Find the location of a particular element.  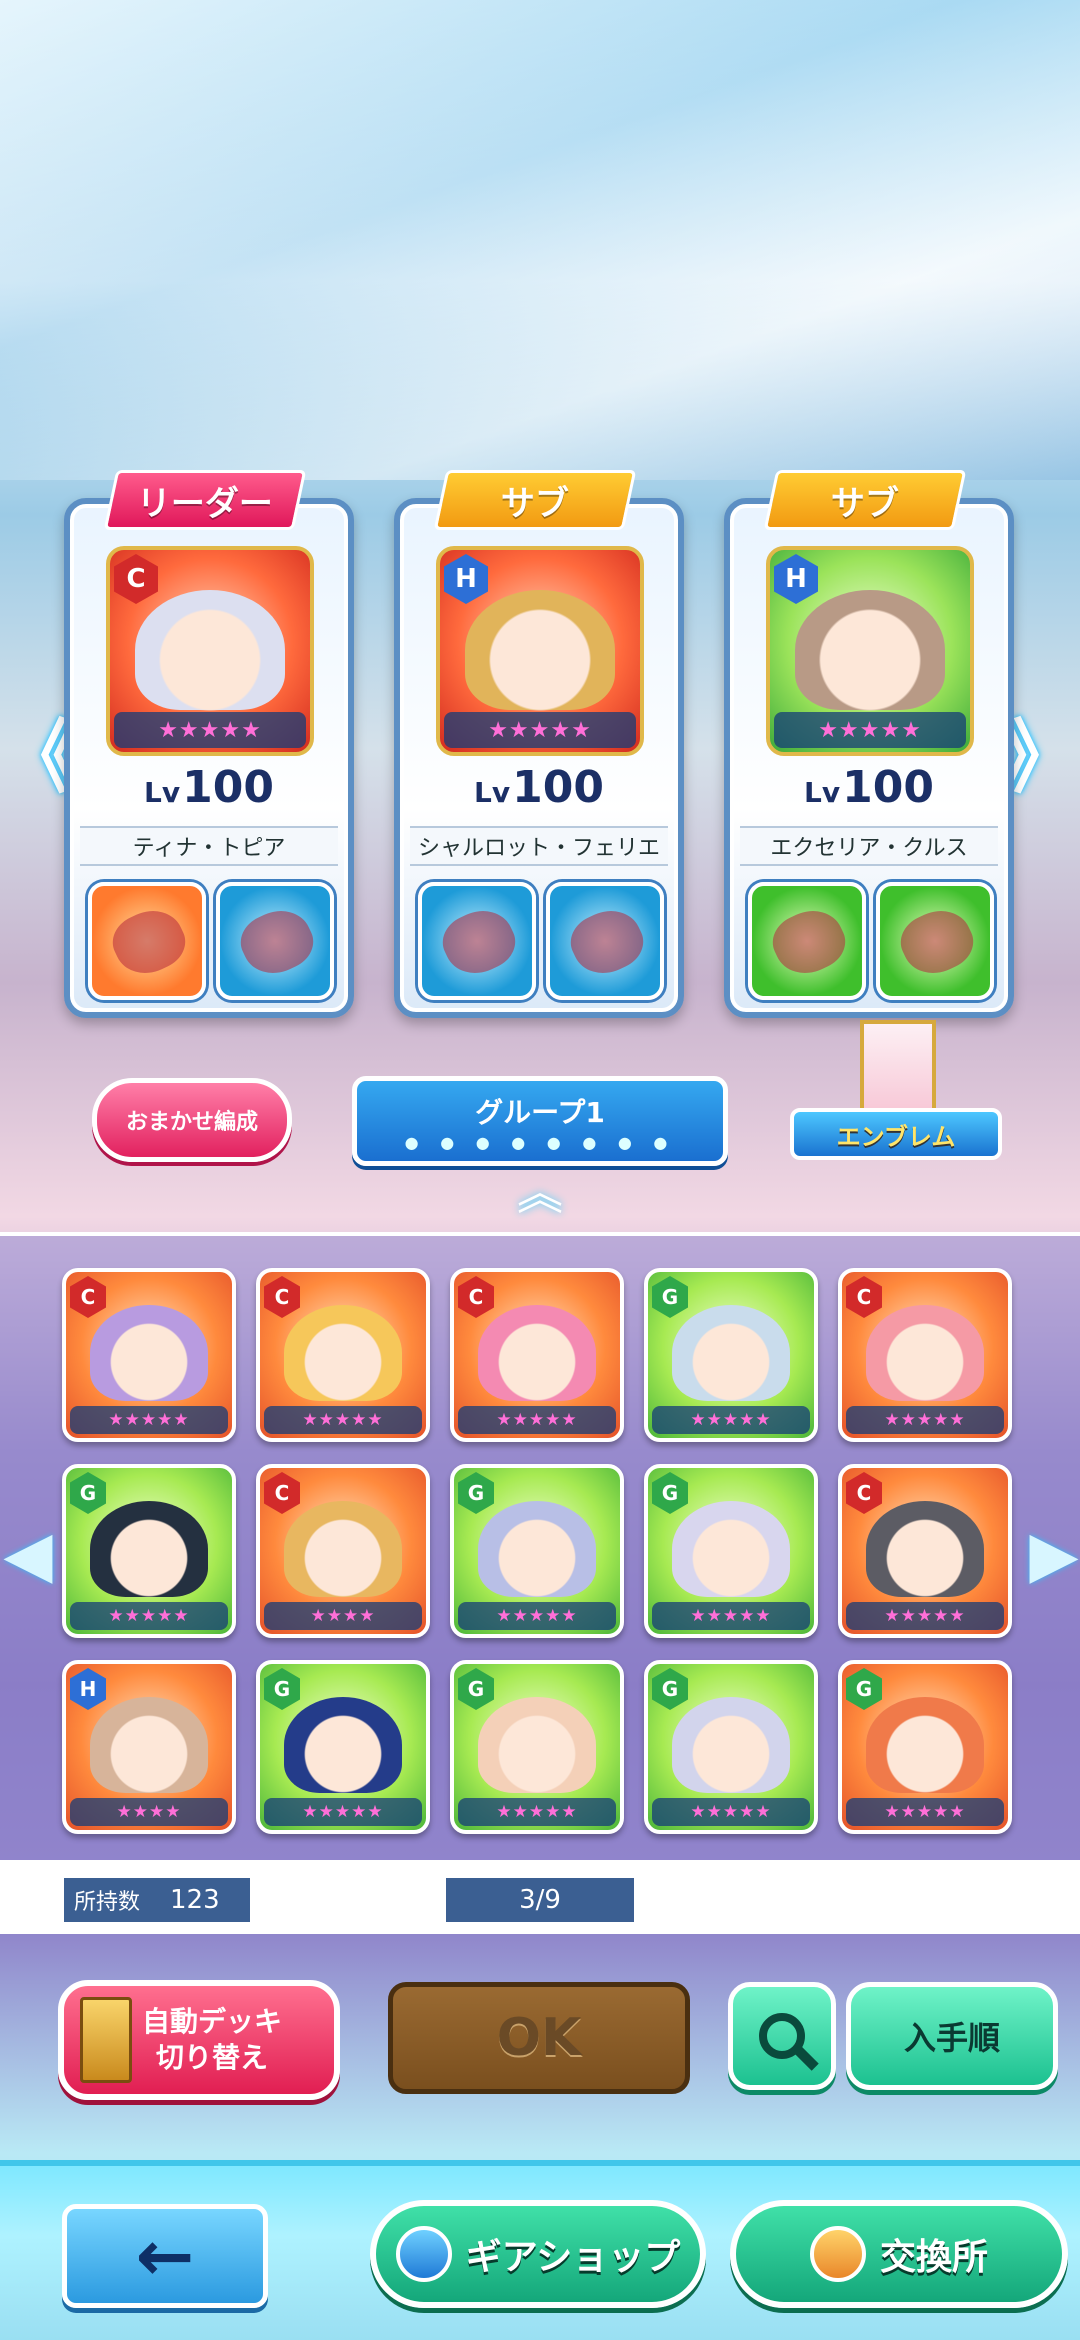

tower-icon is located at coordinates (106, 2040).